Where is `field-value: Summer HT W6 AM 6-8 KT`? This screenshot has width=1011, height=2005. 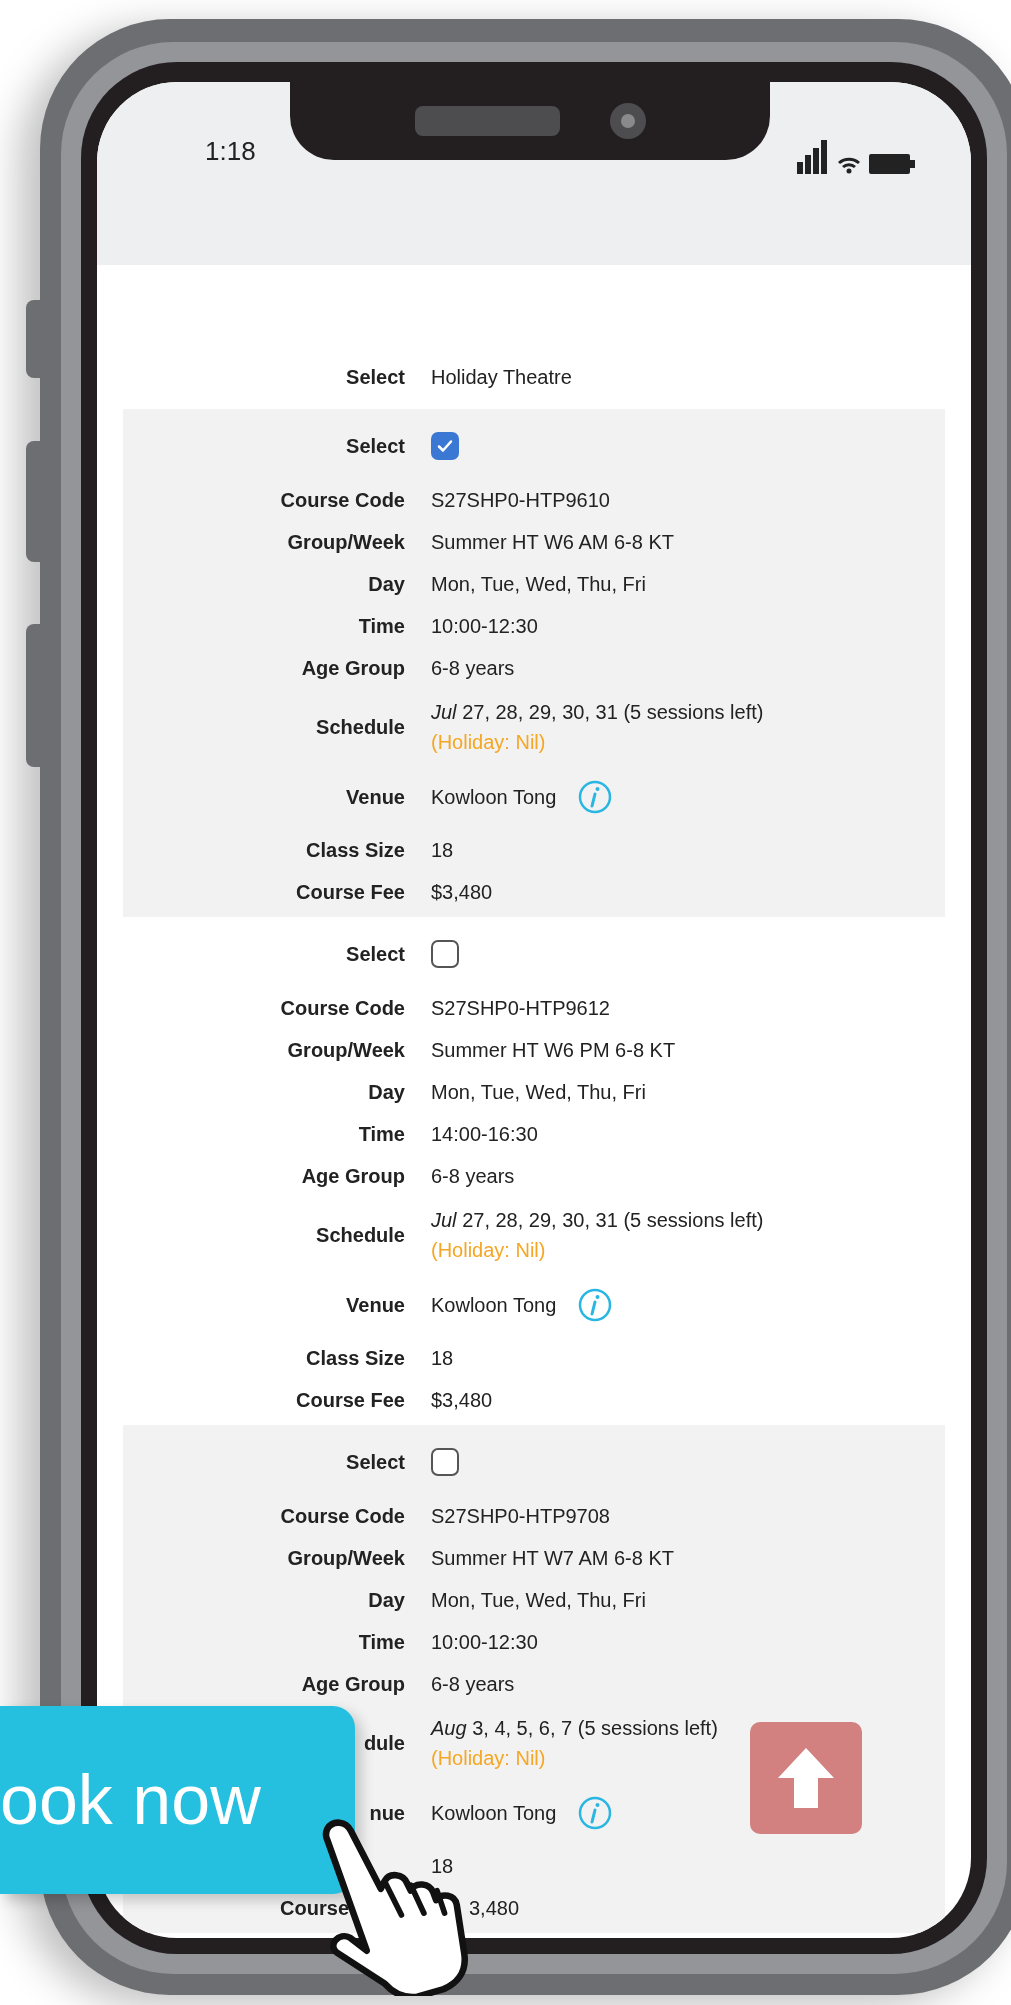 field-value: Summer HT W6 AM 6-8 KT is located at coordinates (552, 542).